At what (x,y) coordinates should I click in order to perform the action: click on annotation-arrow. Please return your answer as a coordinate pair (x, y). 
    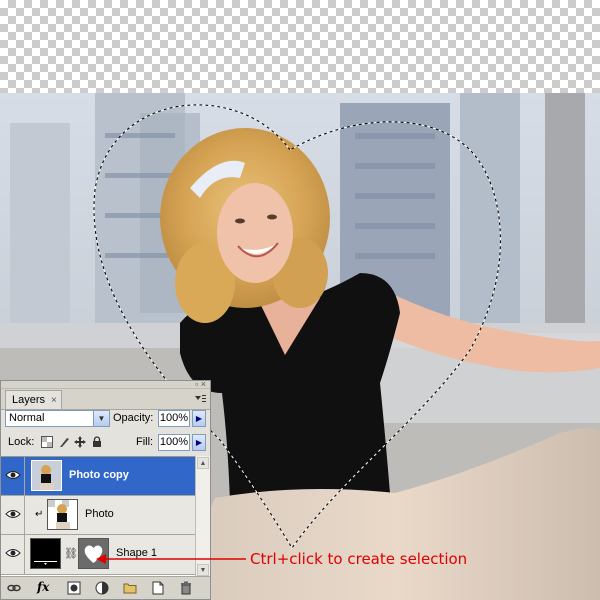
    Looking at the image, I should click on (171, 559).